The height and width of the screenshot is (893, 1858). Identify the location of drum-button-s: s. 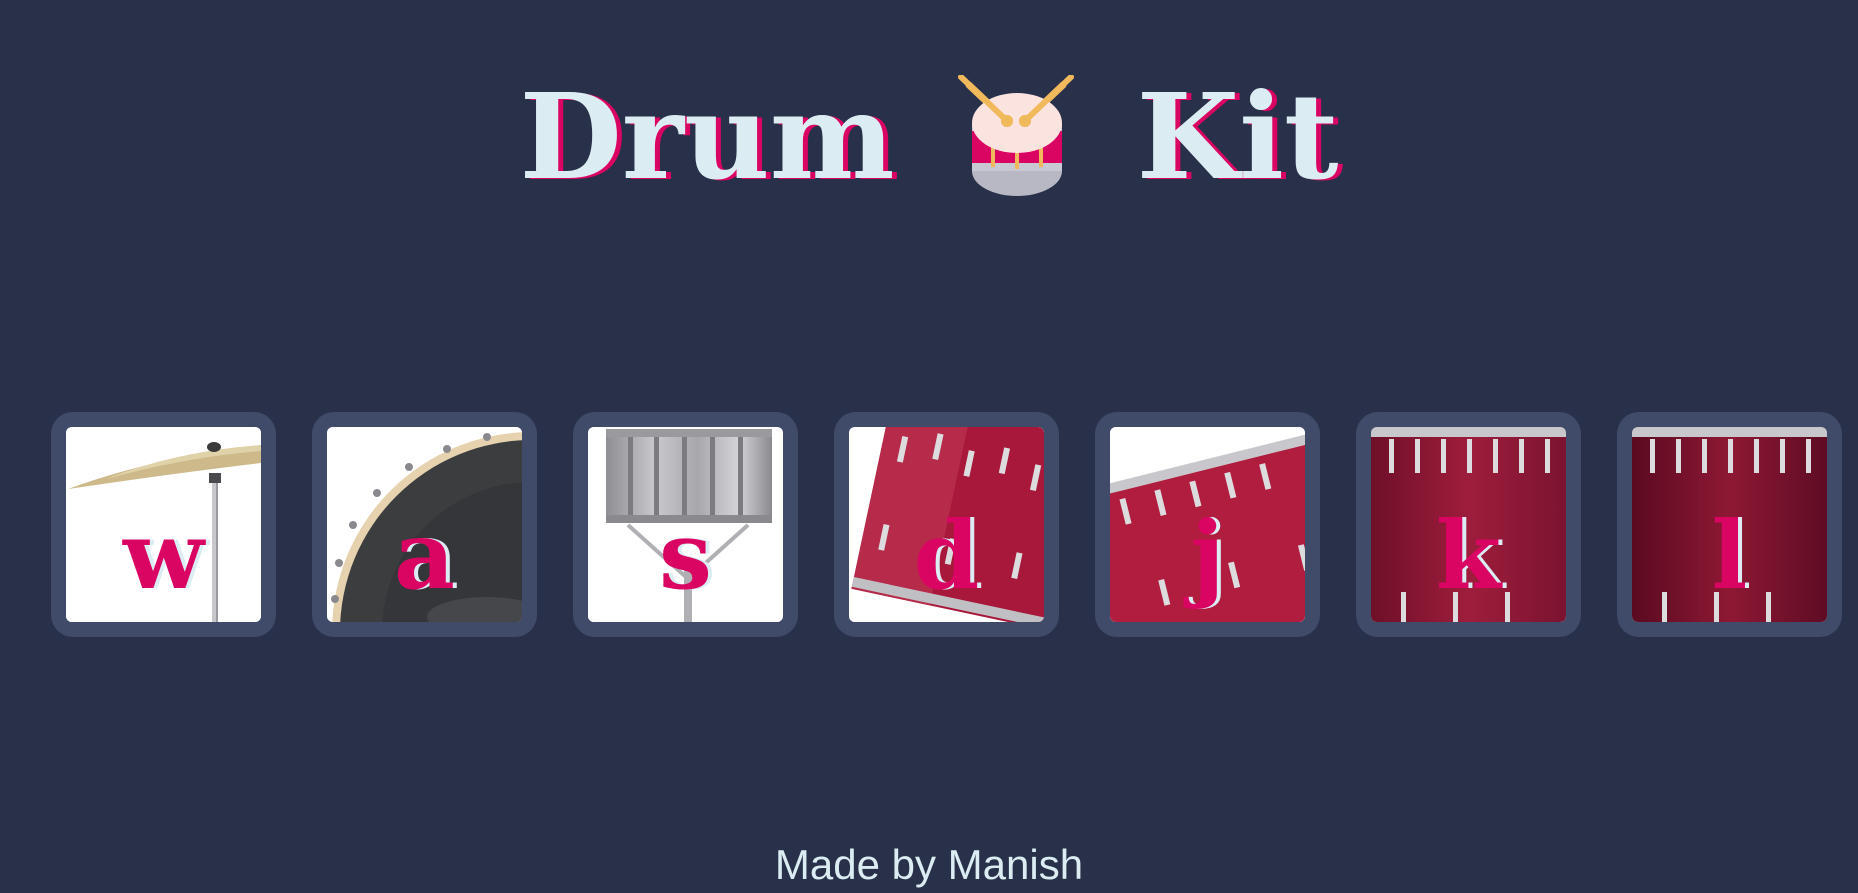
(685, 524).